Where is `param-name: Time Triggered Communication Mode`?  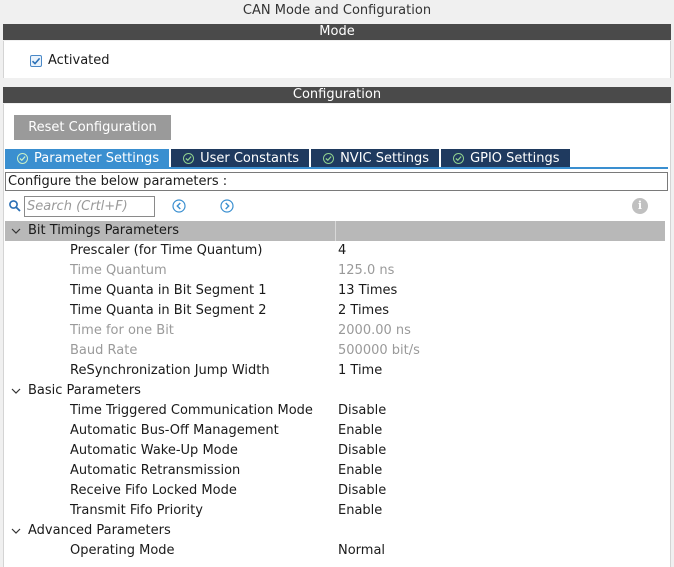 param-name: Time Triggered Communication Mode is located at coordinates (191, 410).